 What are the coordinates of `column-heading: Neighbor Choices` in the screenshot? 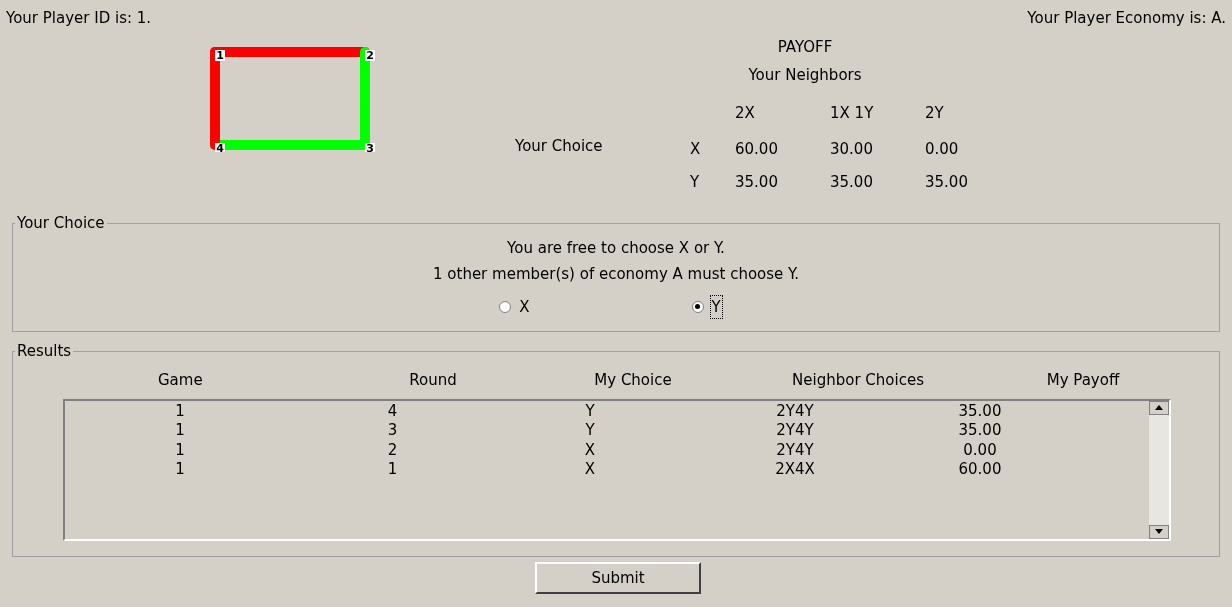 It's located at (858, 381).